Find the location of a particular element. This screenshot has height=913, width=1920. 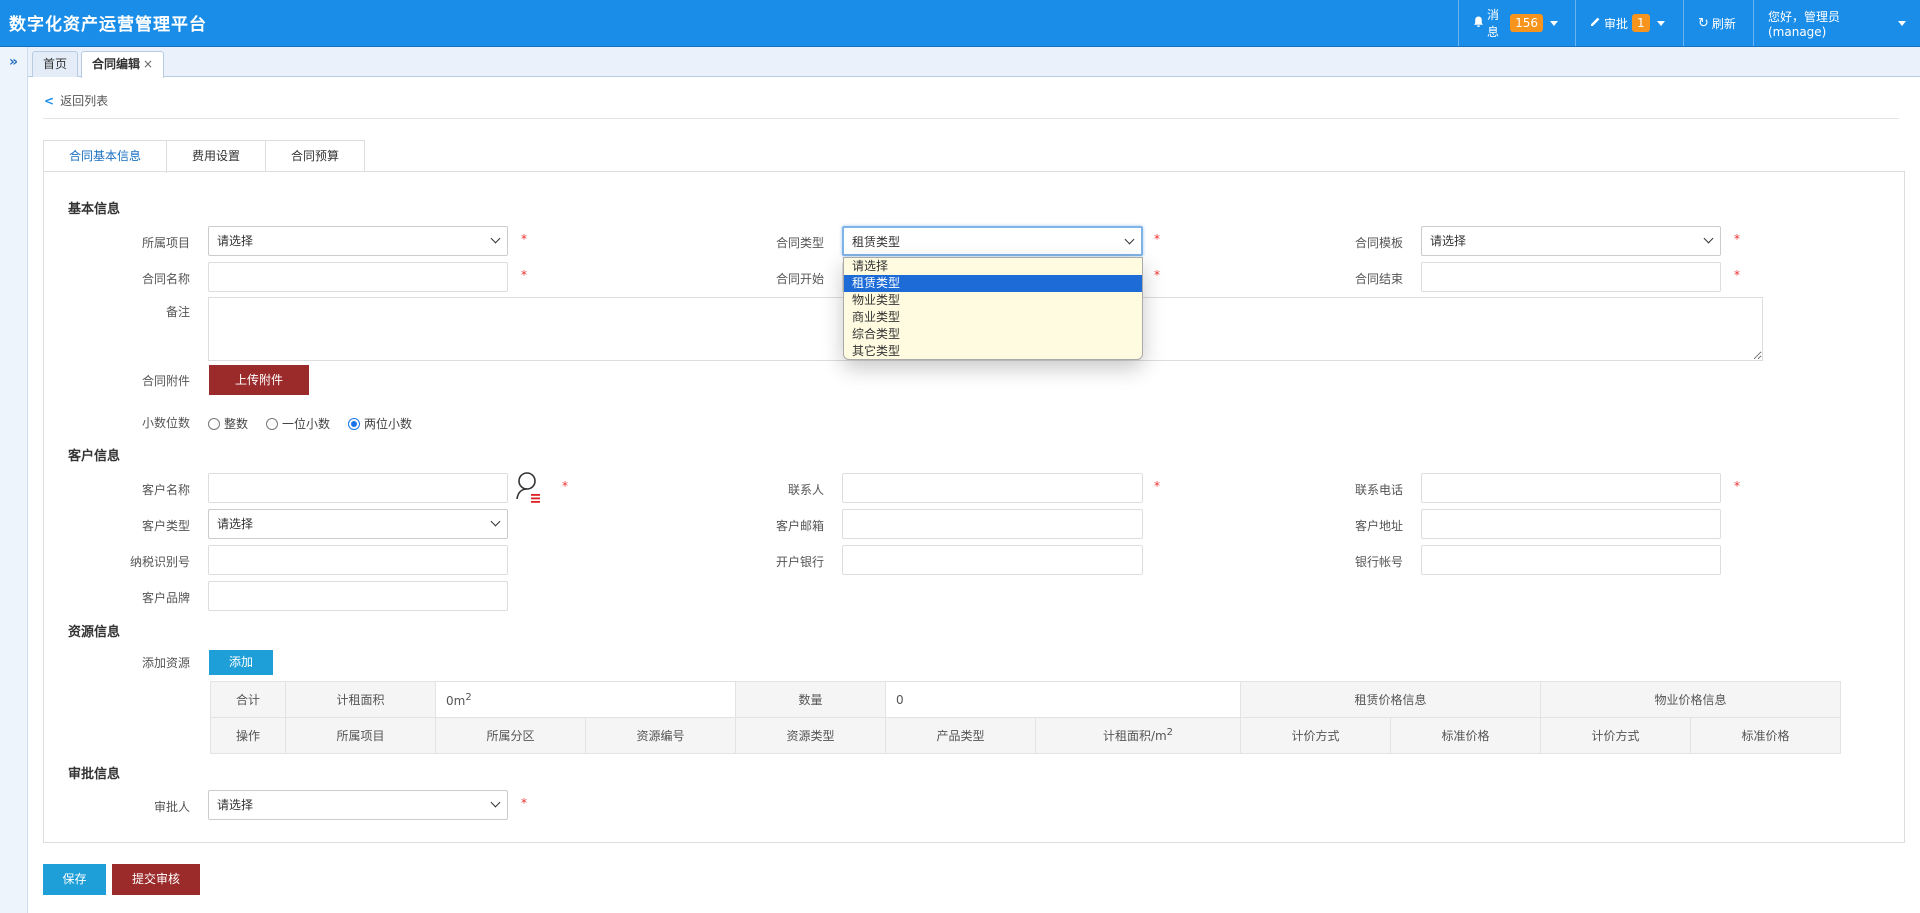

contract-start-label: 合同开始 is located at coordinates (799, 279).